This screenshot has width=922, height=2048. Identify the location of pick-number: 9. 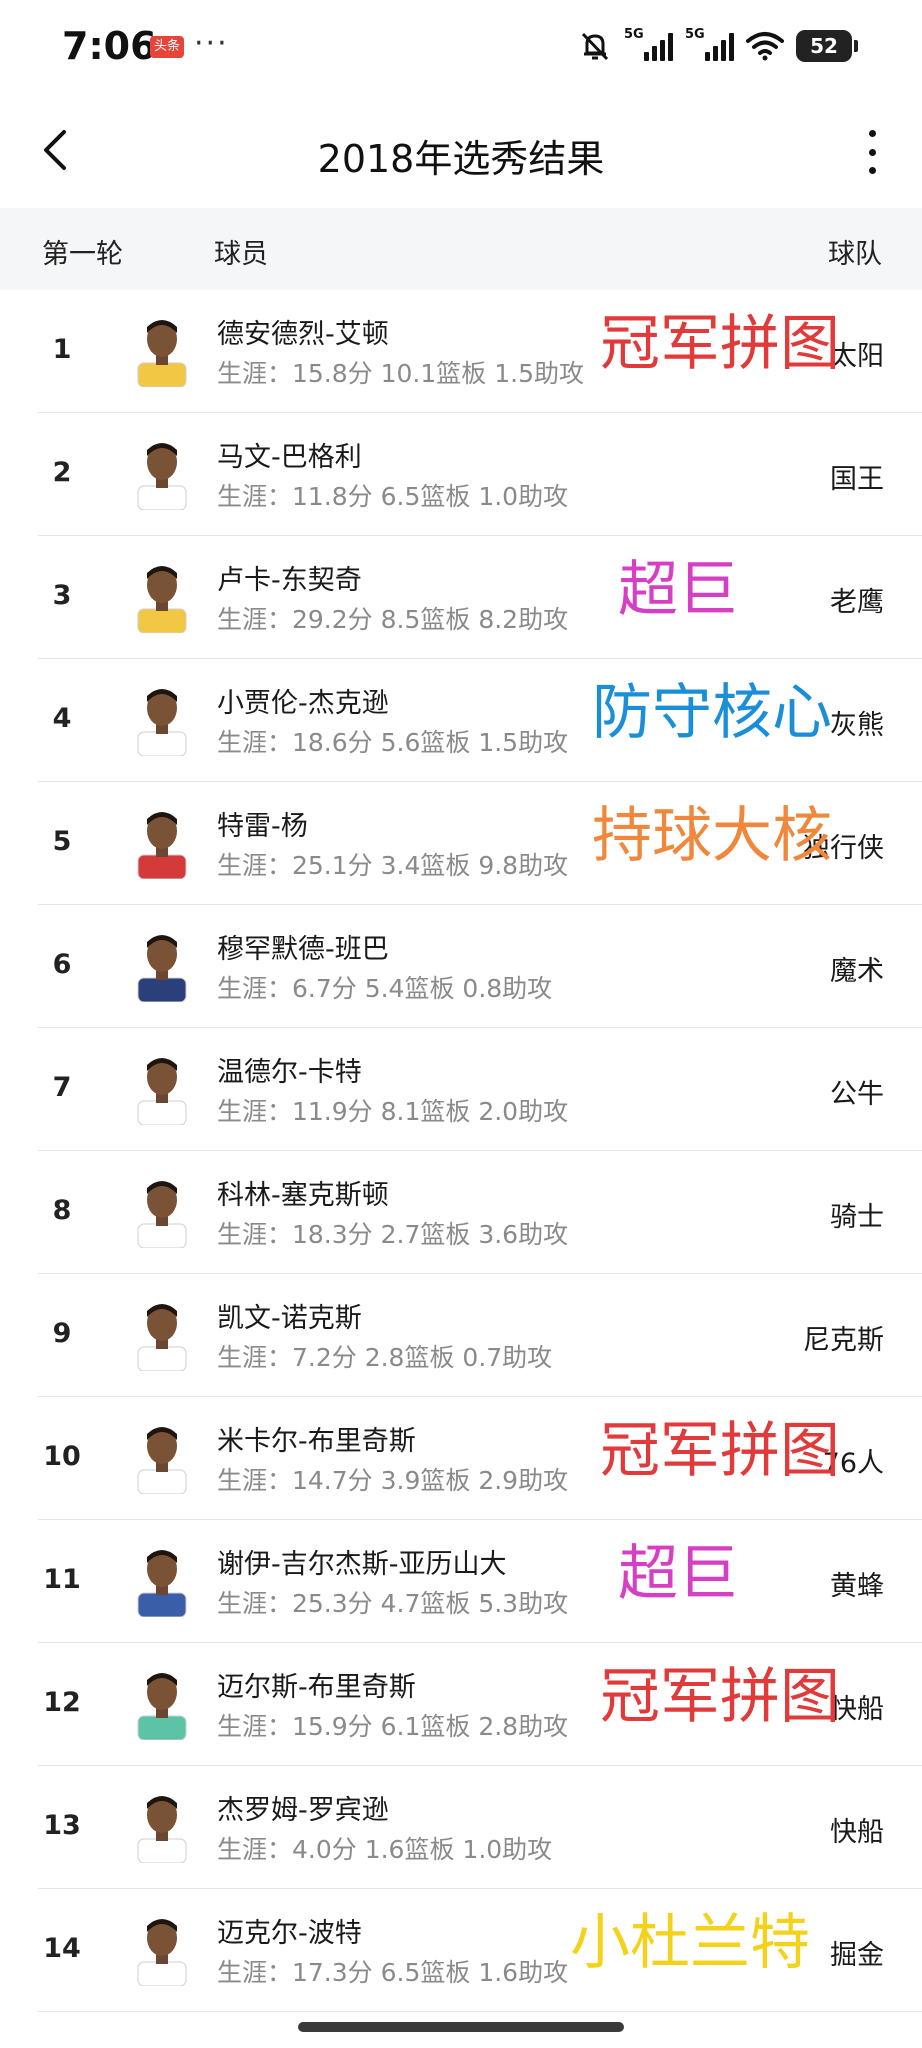
(62, 1333).